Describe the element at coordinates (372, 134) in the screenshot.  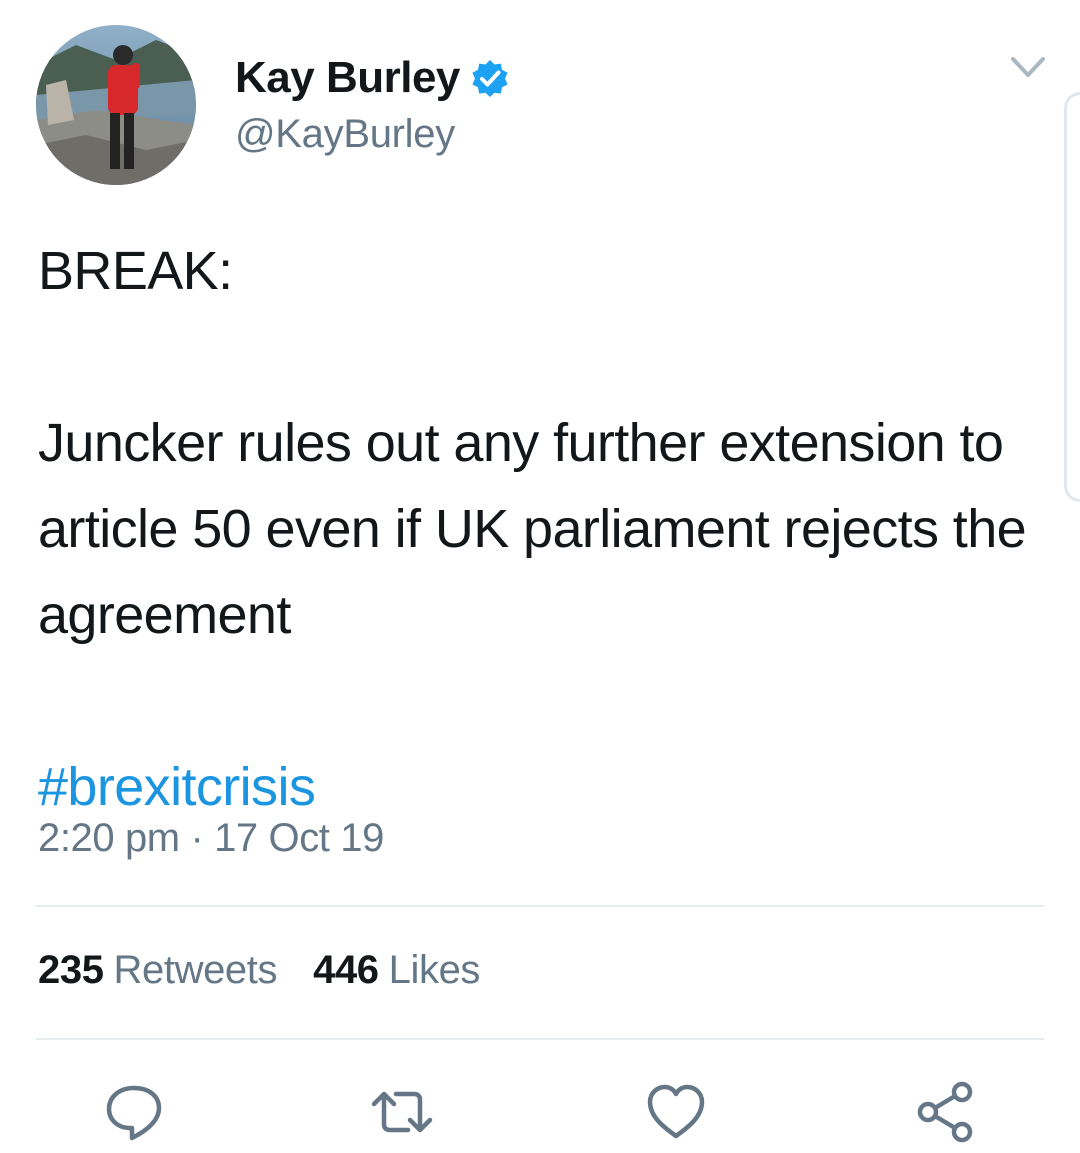
I see `handle: @KayBurley` at that location.